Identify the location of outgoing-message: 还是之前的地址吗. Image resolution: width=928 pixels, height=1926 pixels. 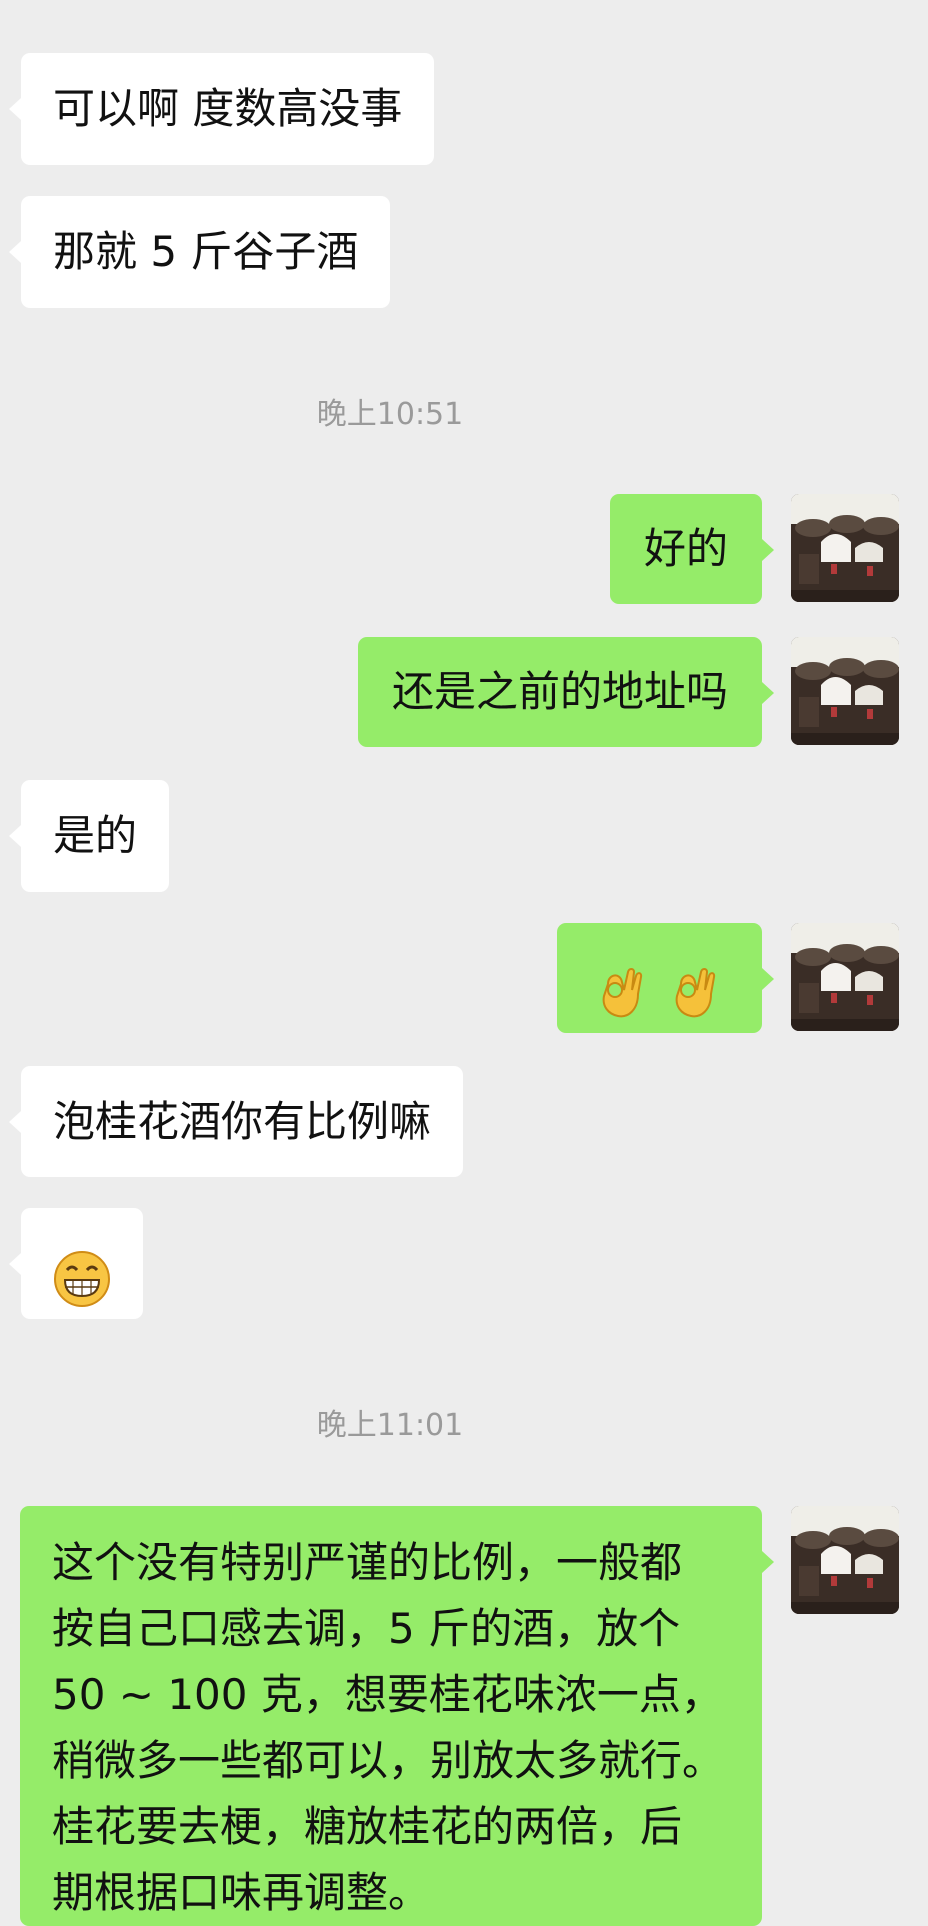
(566, 692).